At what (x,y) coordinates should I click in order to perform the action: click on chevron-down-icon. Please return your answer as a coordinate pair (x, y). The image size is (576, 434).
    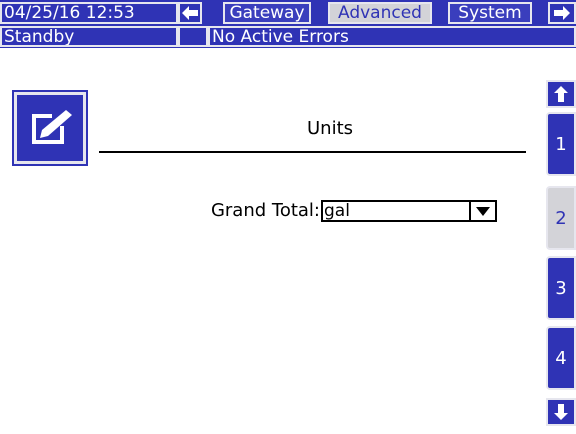
    Looking at the image, I should click on (483, 211).